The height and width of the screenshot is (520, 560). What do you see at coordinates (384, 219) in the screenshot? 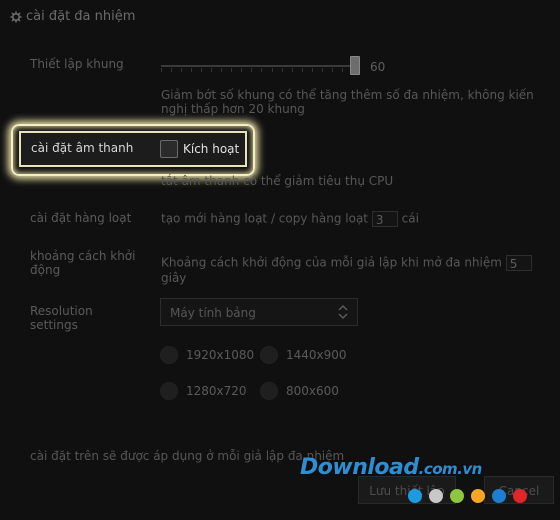
I see `batch-count-input: 3` at bounding box center [384, 219].